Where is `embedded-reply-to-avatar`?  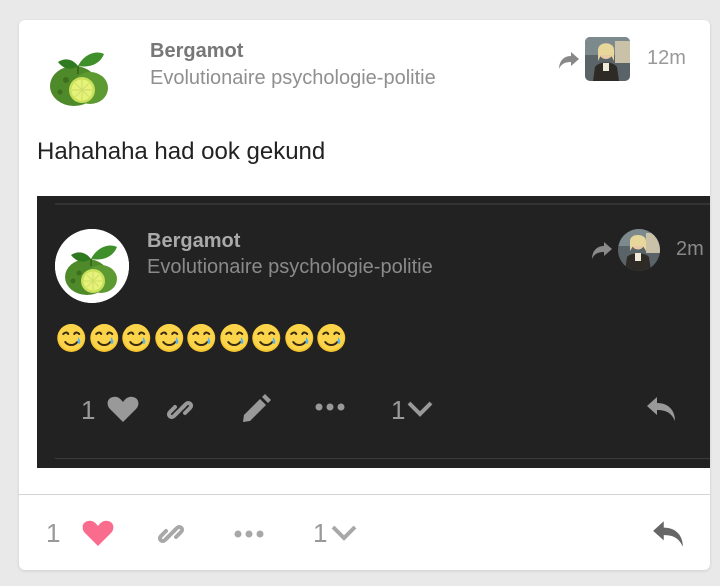
embedded-reply-to-avatar is located at coordinates (639, 250).